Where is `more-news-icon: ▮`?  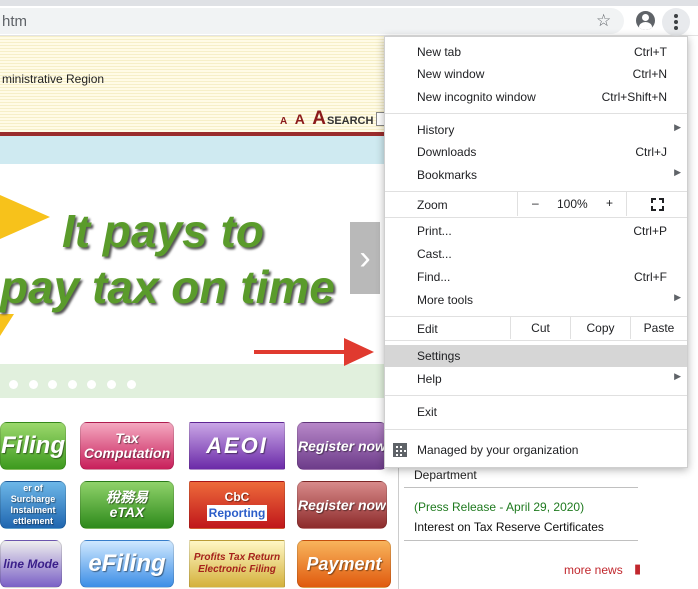 more-news-icon: ▮ is located at coordinates (637, 569).